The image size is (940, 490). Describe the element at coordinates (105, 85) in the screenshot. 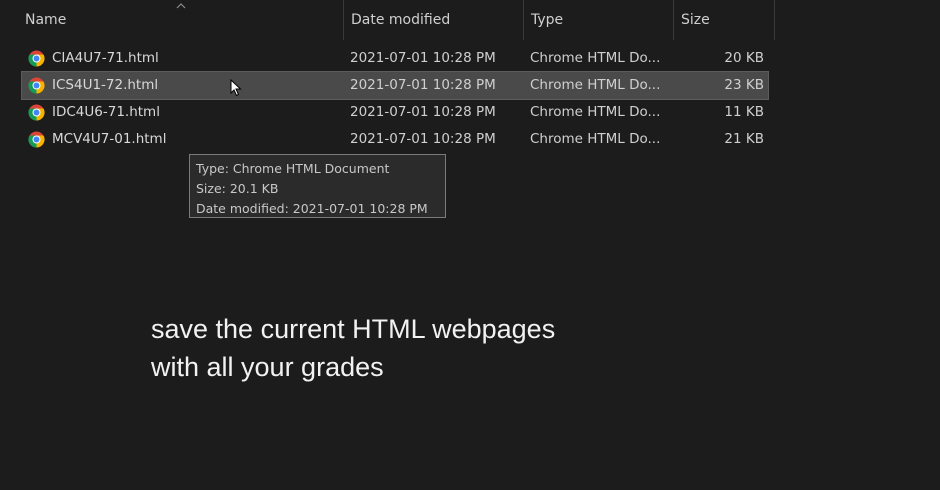

I see `file-name: ICS4U1-72.html` at that location.